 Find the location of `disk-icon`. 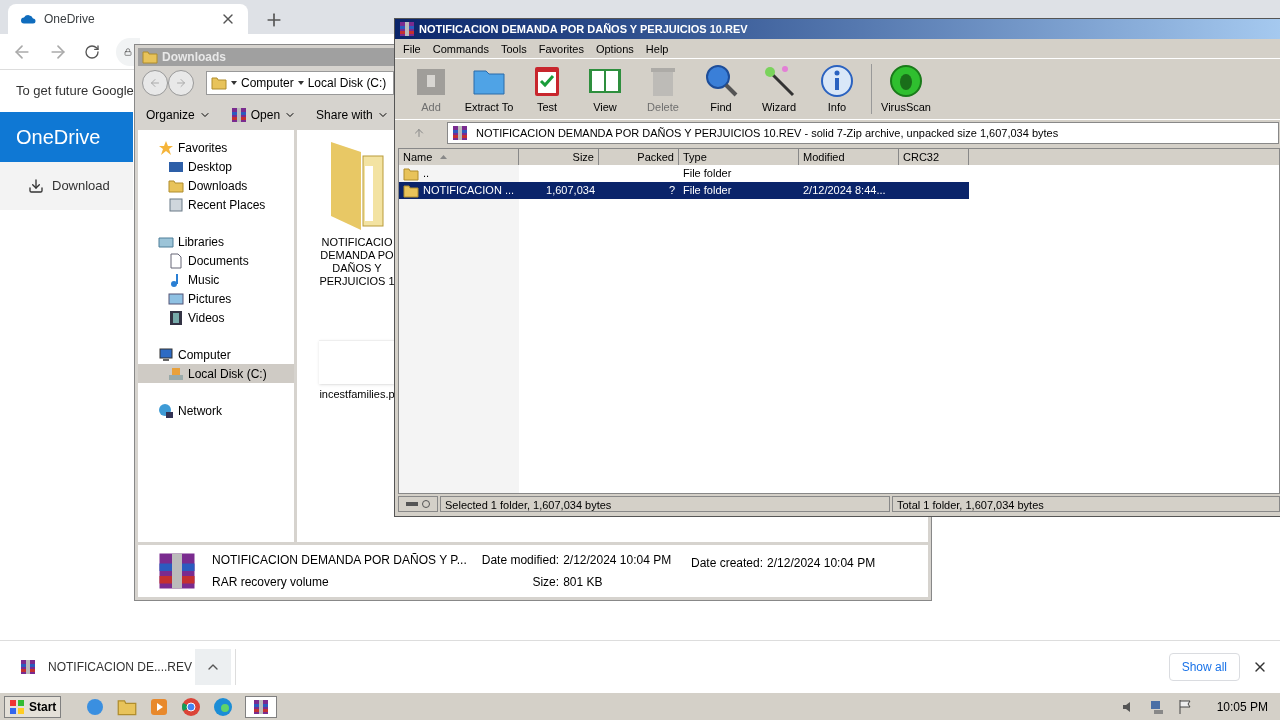

disk-icon is located at coordinates (176, 373).